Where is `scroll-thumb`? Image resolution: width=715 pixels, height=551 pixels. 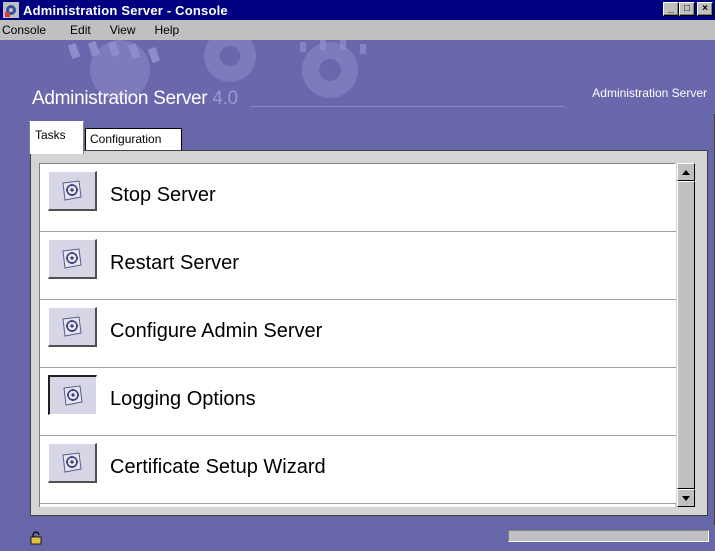
scroll-thumb is located at coordinates (686, 335).